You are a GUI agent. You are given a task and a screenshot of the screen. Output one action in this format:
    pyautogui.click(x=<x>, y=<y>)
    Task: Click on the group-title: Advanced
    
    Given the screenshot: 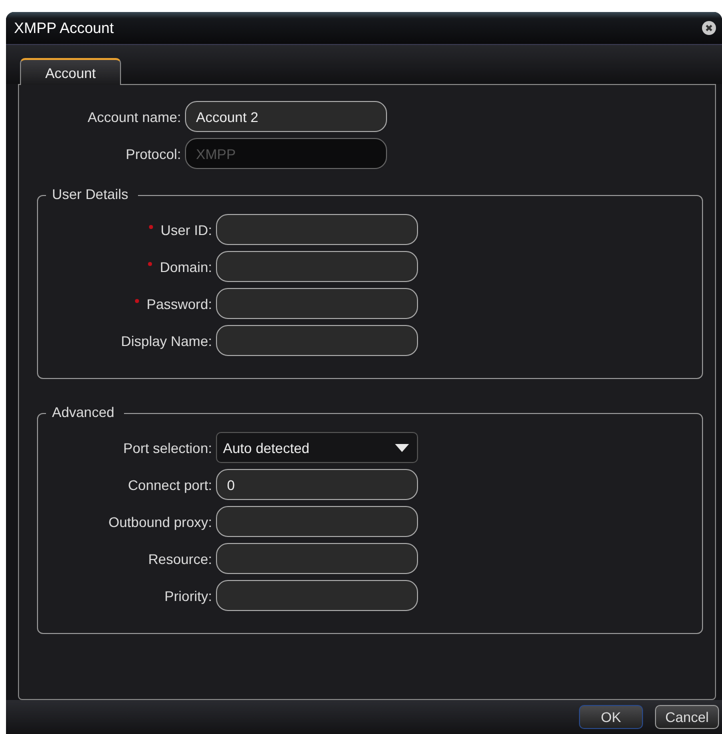 What is the action you would take?
    pyautogui.click(x=85, y=412)
    